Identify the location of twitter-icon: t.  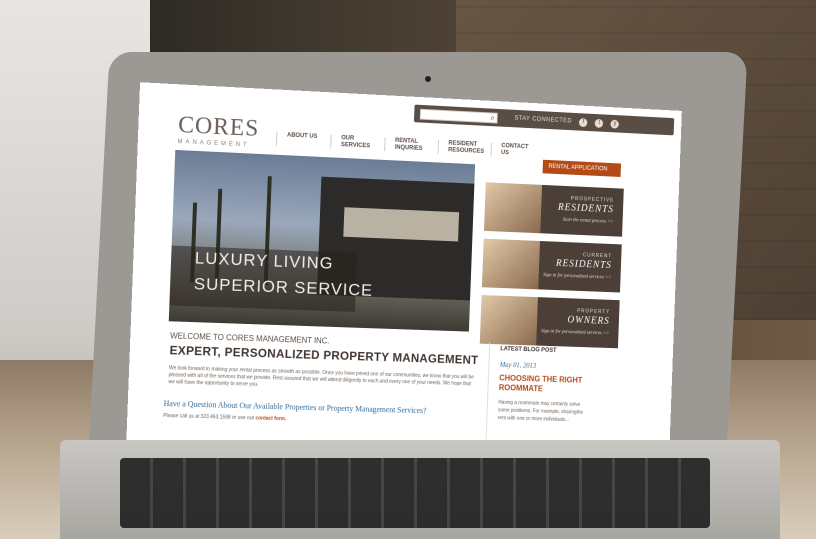
(599, 123).